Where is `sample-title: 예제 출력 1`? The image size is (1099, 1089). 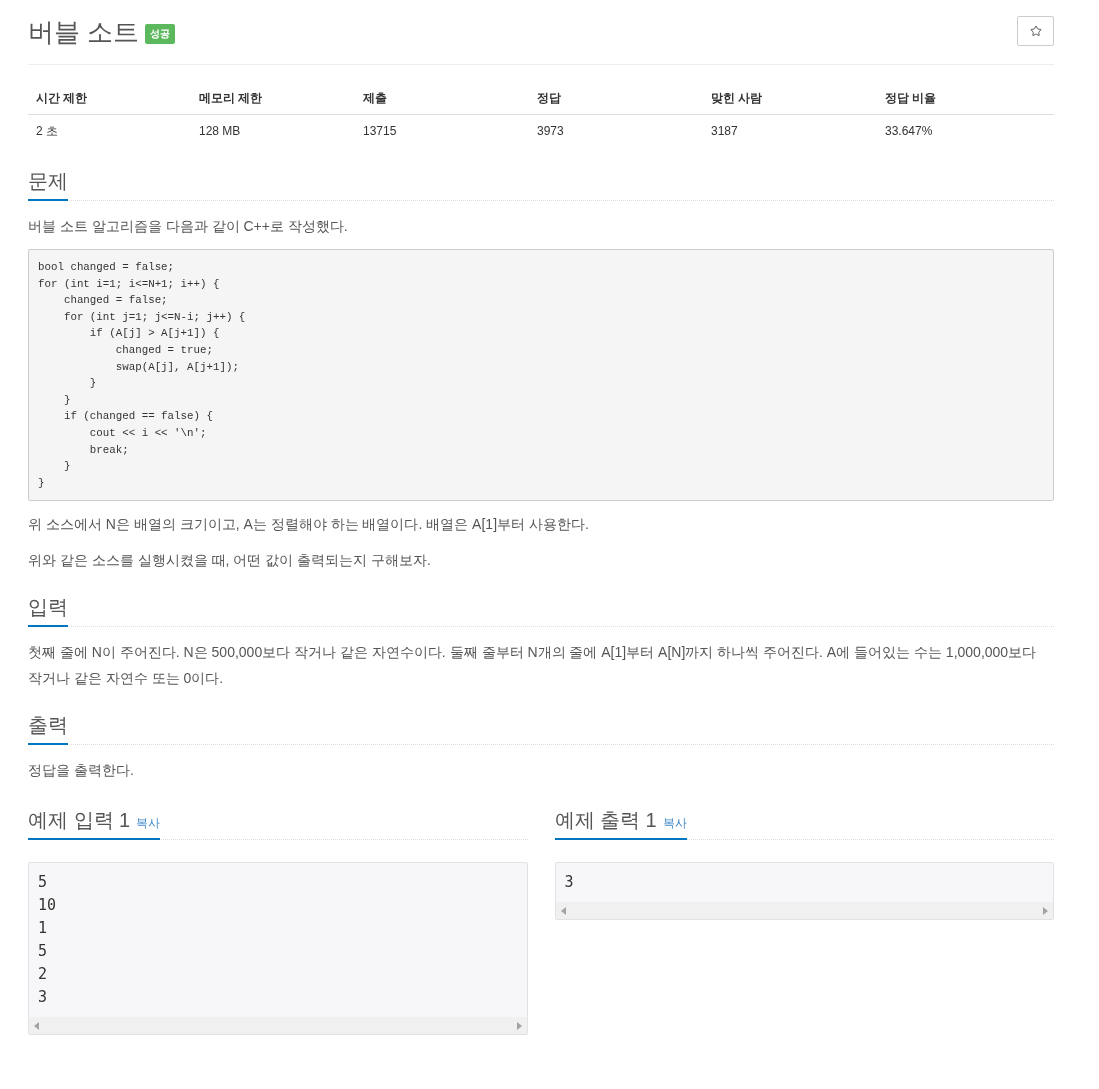 sample-title: 예제 출력 1 is located at coordinates (605, 820).